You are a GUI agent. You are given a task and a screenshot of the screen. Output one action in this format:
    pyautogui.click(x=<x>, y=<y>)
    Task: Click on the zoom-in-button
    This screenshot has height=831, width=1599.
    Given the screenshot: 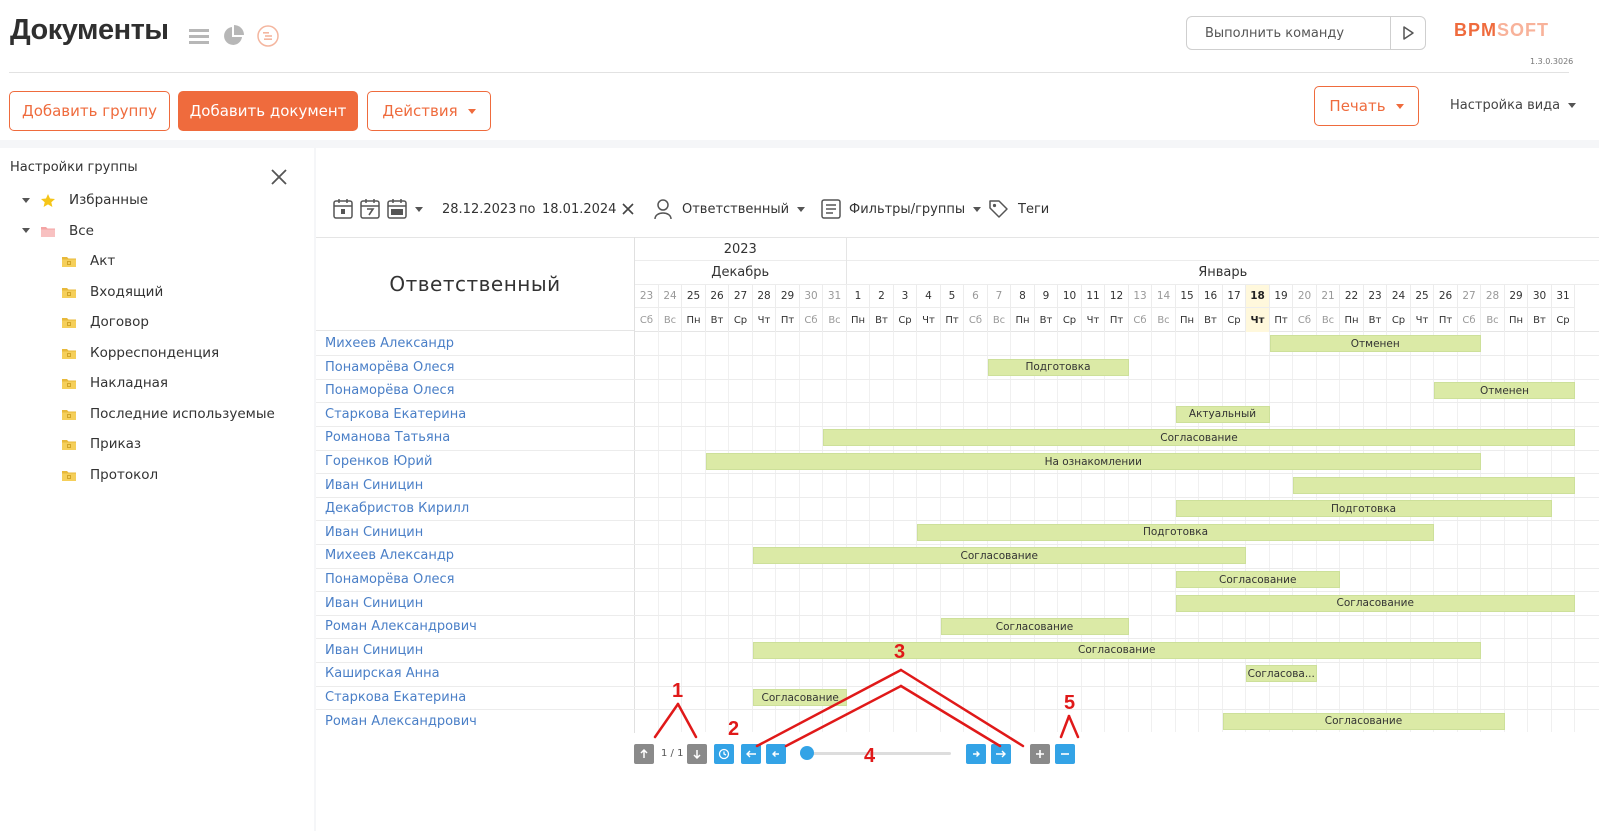 What is the action you would take?
    pyautogui.click(x=1040, y=754)
    